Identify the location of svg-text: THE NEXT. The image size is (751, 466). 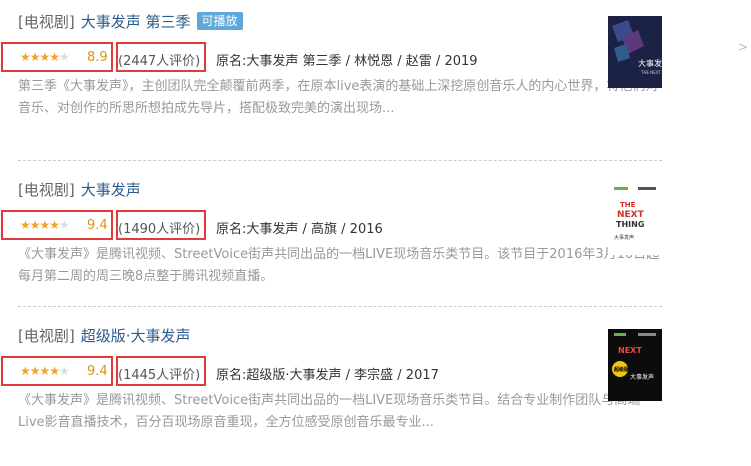
(650, 72).